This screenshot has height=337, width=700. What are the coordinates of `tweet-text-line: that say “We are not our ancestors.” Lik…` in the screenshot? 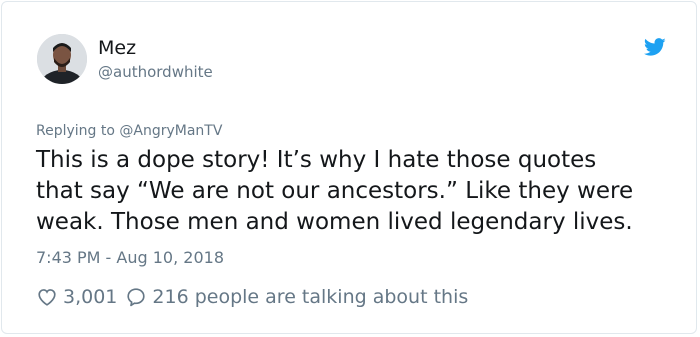 It's located at (335, 191).